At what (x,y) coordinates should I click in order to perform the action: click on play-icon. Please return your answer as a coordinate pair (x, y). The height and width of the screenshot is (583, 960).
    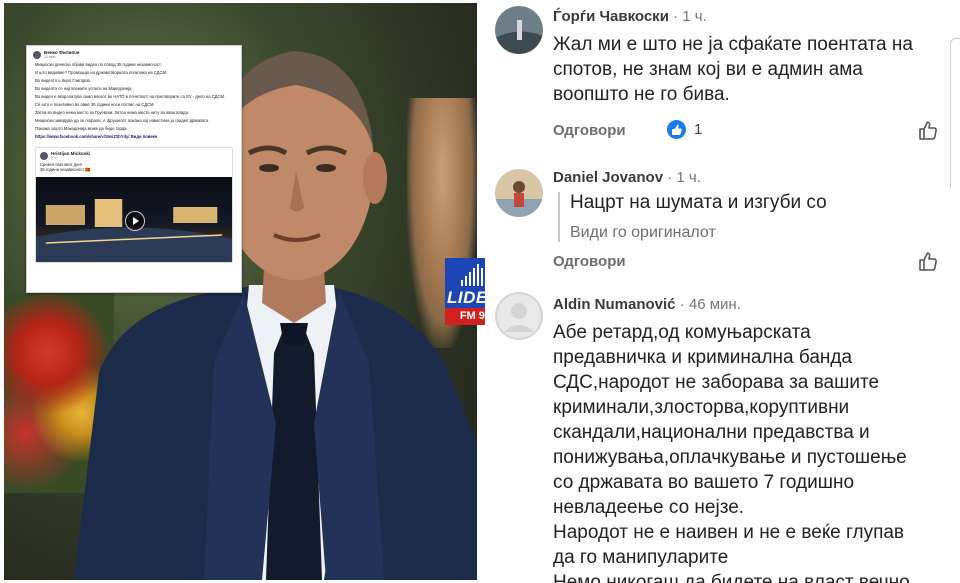
    Looking at the image, I should click on (135, 220).